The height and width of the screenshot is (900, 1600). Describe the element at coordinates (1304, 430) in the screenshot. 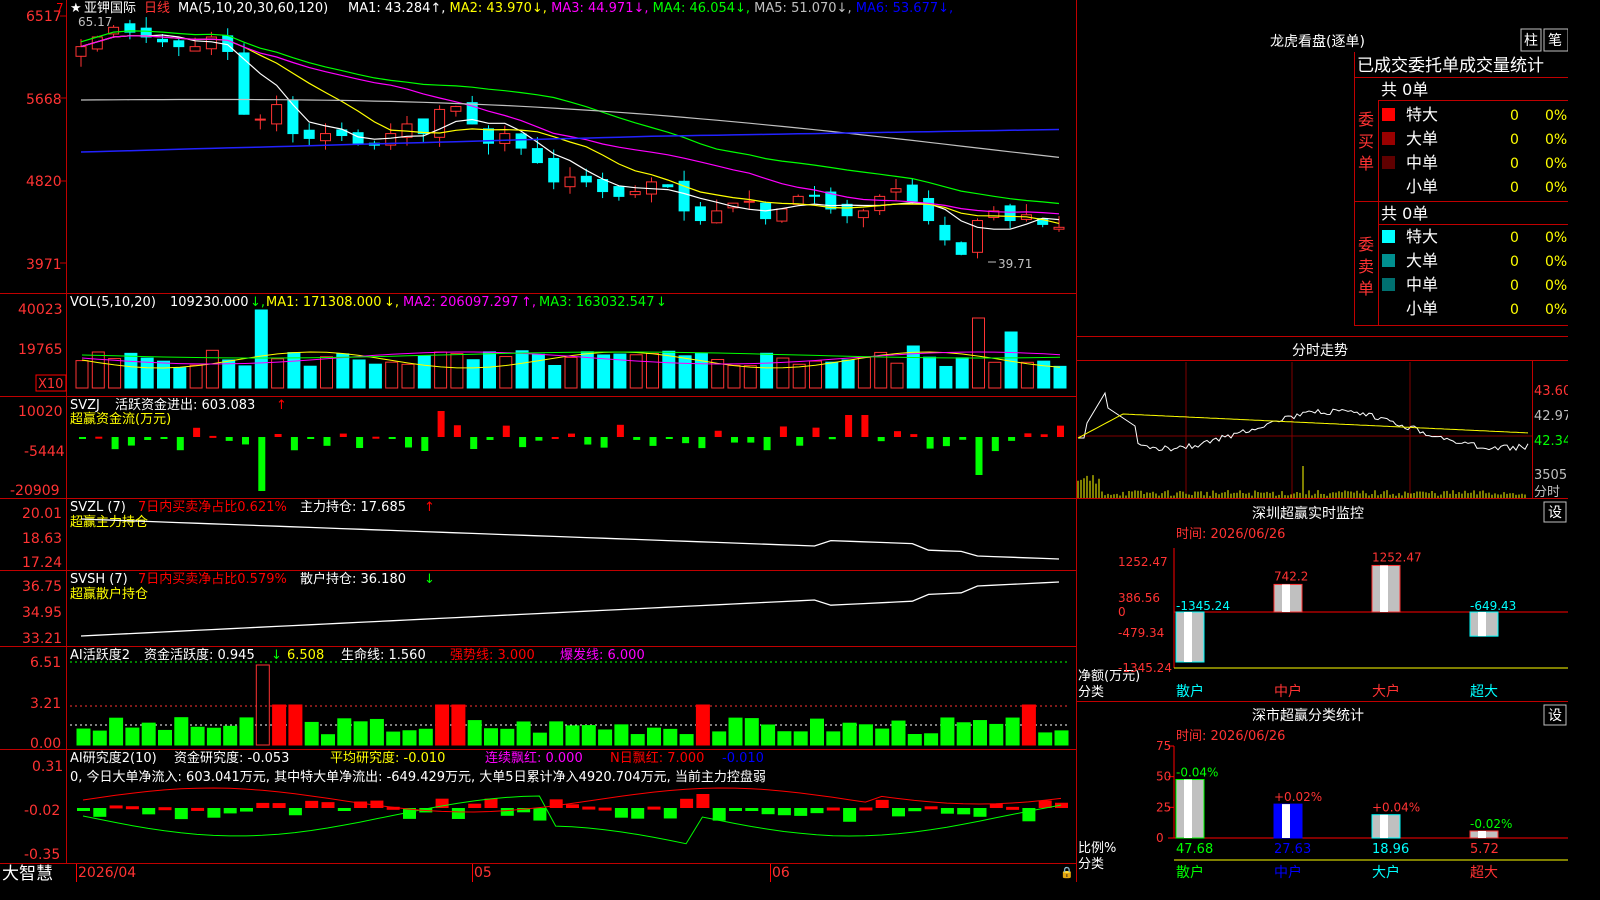

I see `intraday-chart` at that location.